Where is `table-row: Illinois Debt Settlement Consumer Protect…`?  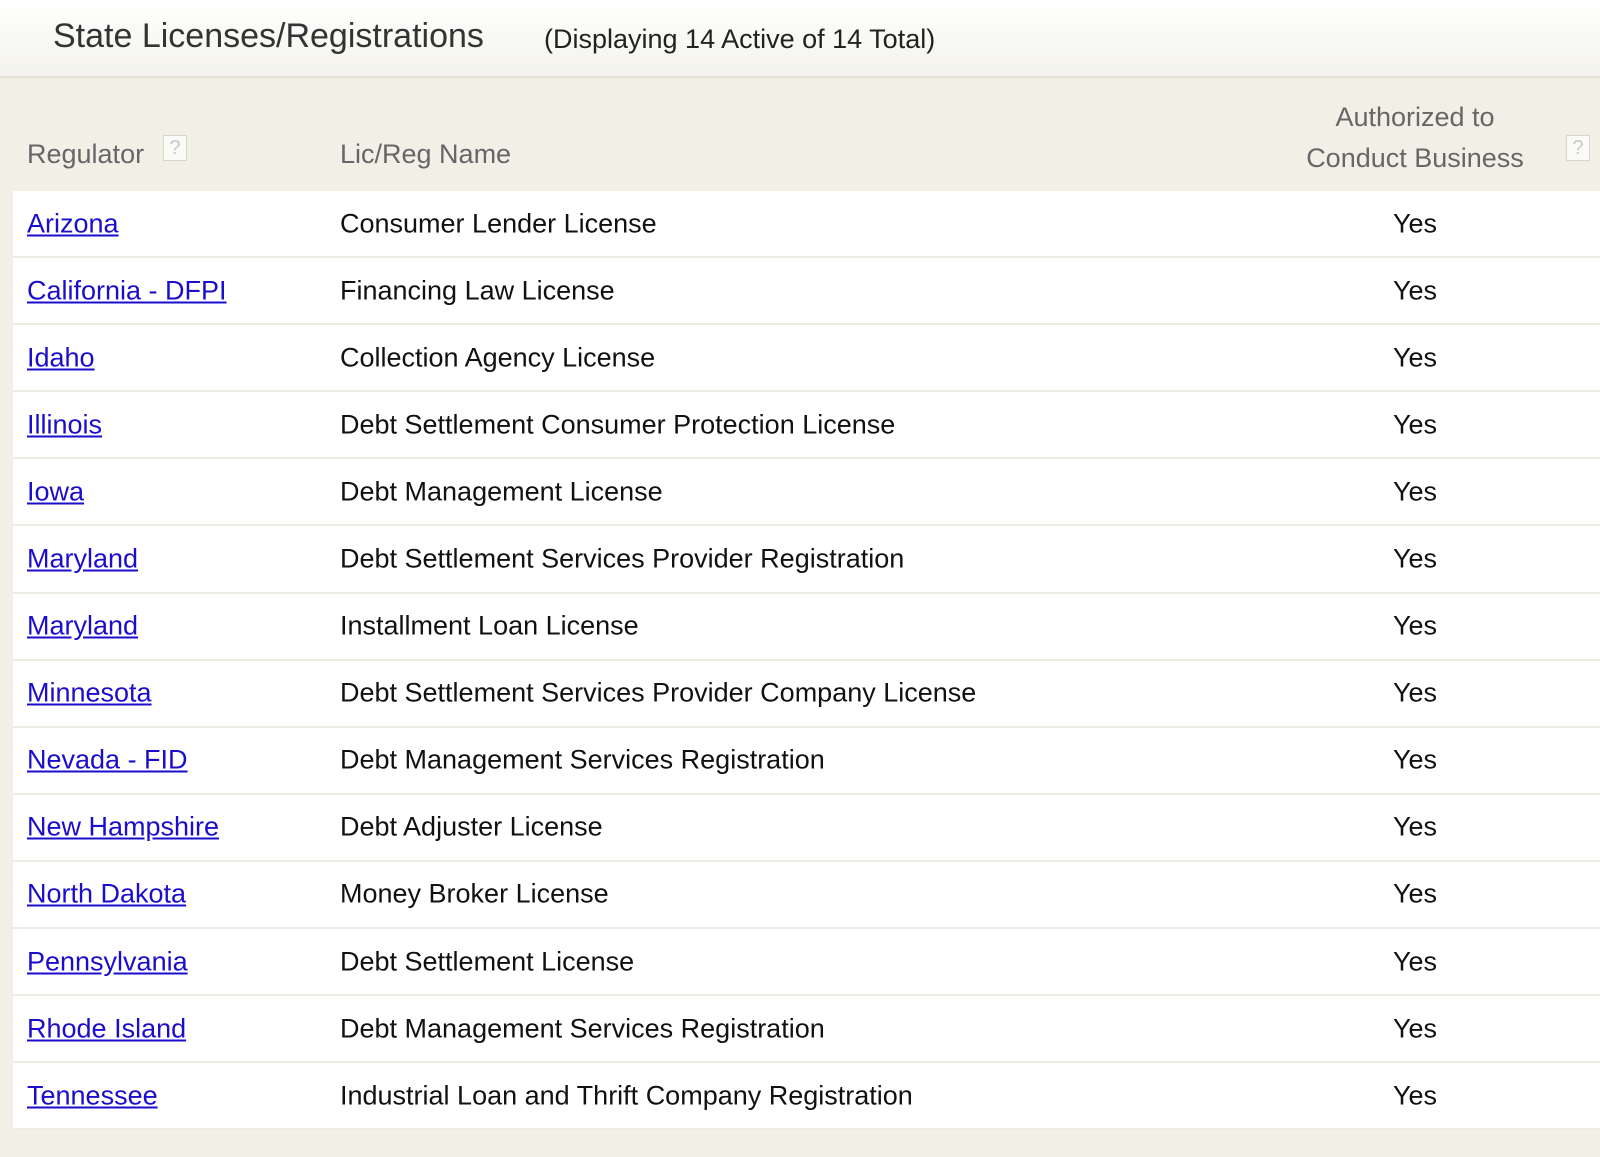
table-row: Illinois Debt Settlement Consumer Protect… is located at coordinates (806, 426).